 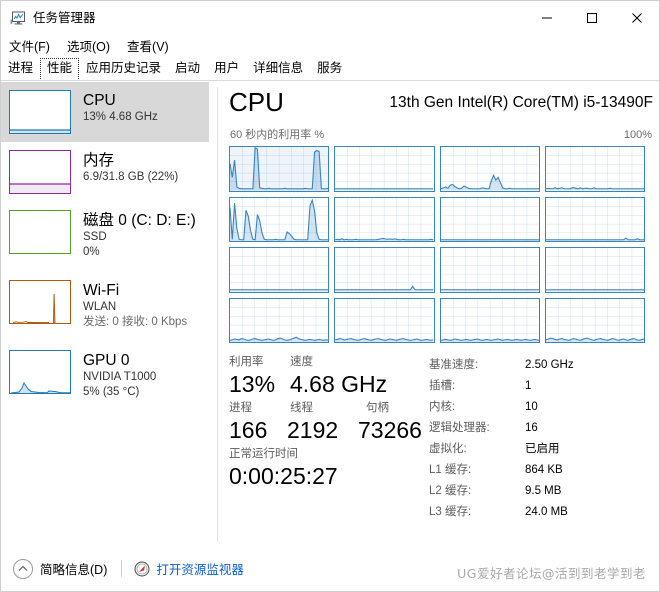 I want to click on resource-monitor-icon, so click(x=142, y=569).